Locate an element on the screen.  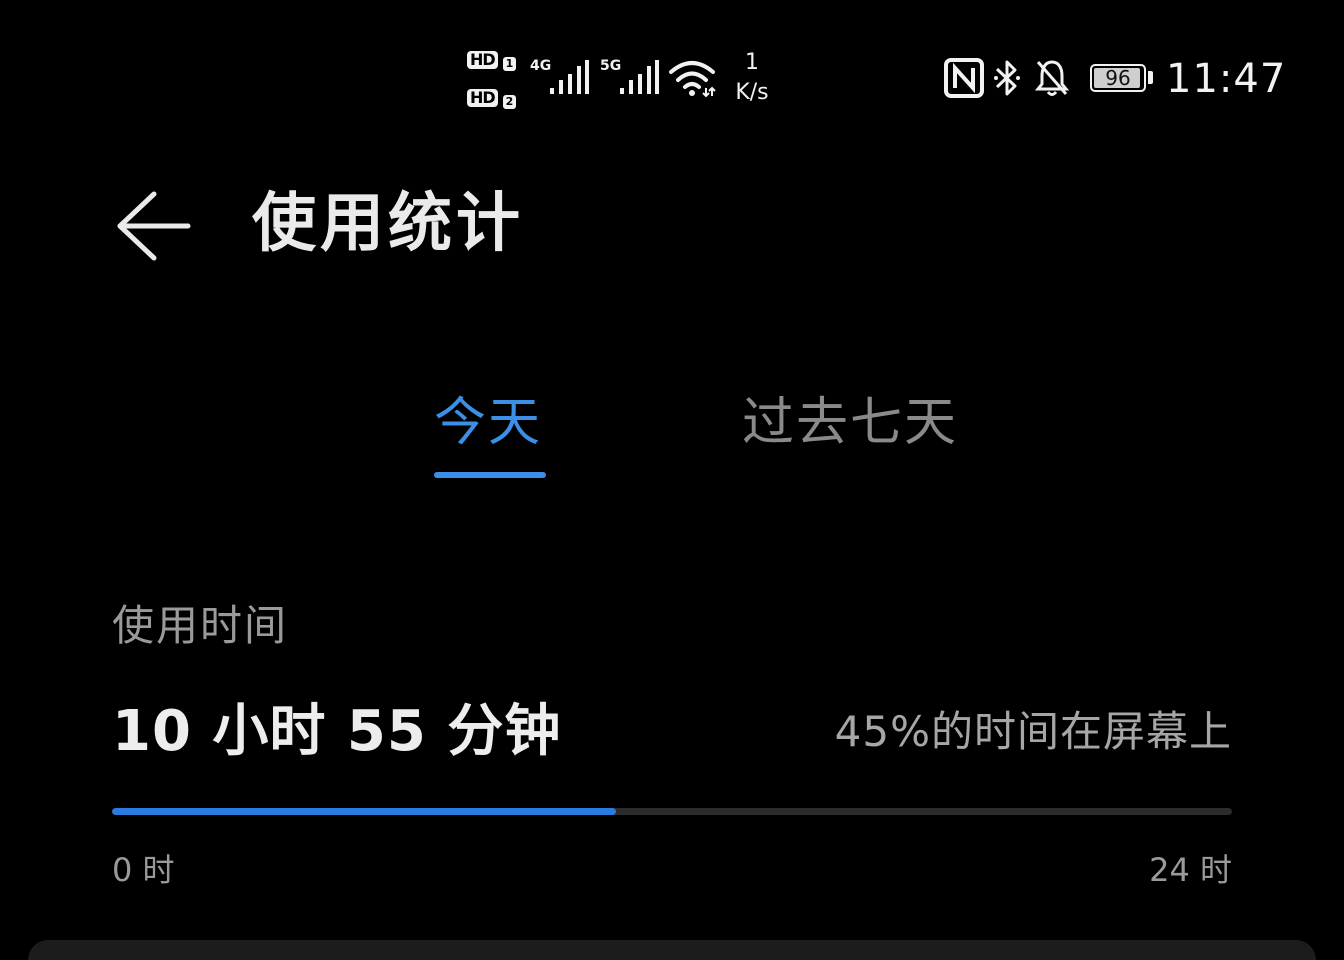
axis-start-label: 0 时 is located at coordinates (143, 870).